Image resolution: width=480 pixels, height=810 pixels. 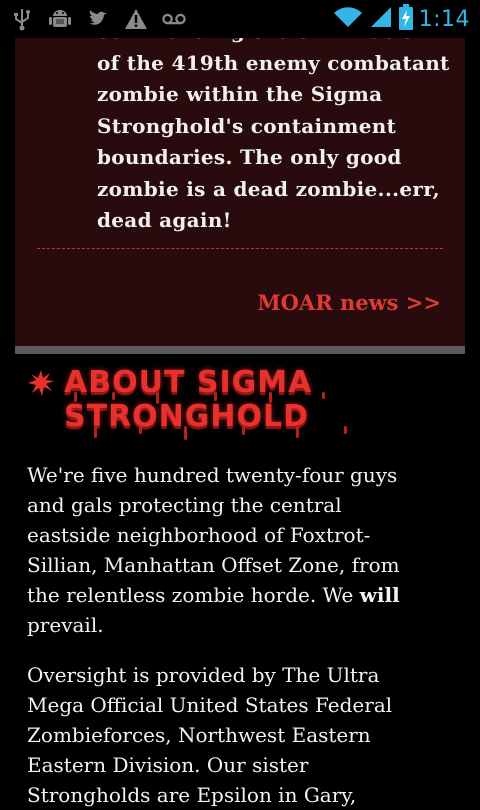 What do you see at coordinates (247, 125) in the screenshot?
I see `news-line: Stronghold's containment` at bounding box center [247, 125].